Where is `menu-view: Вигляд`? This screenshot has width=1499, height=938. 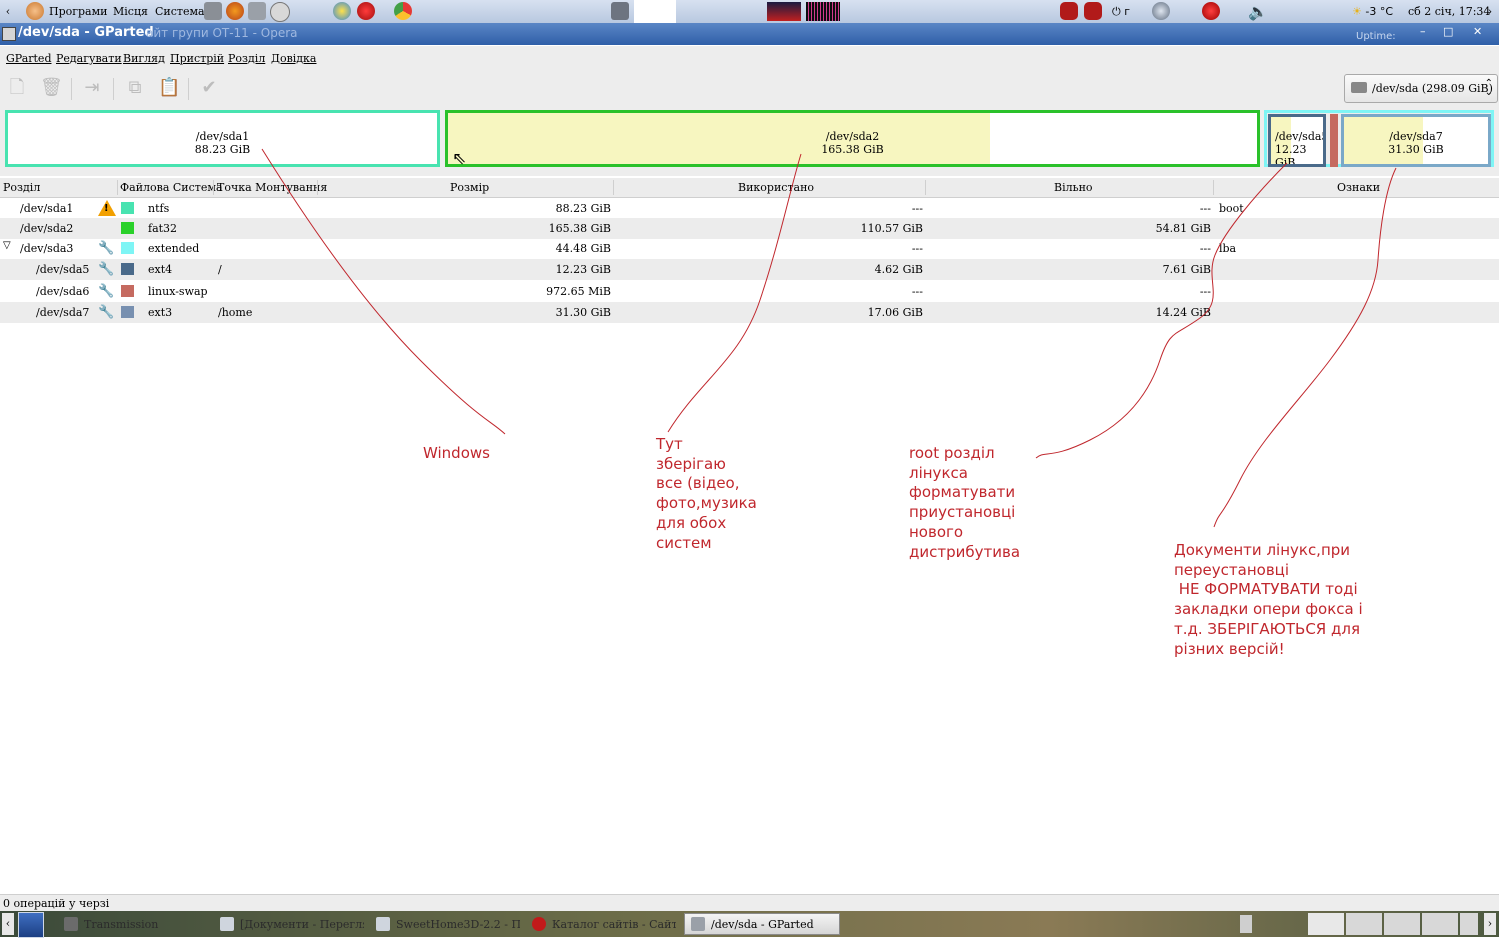 menu-view: Вигляд is located at coordinates (144, 58).